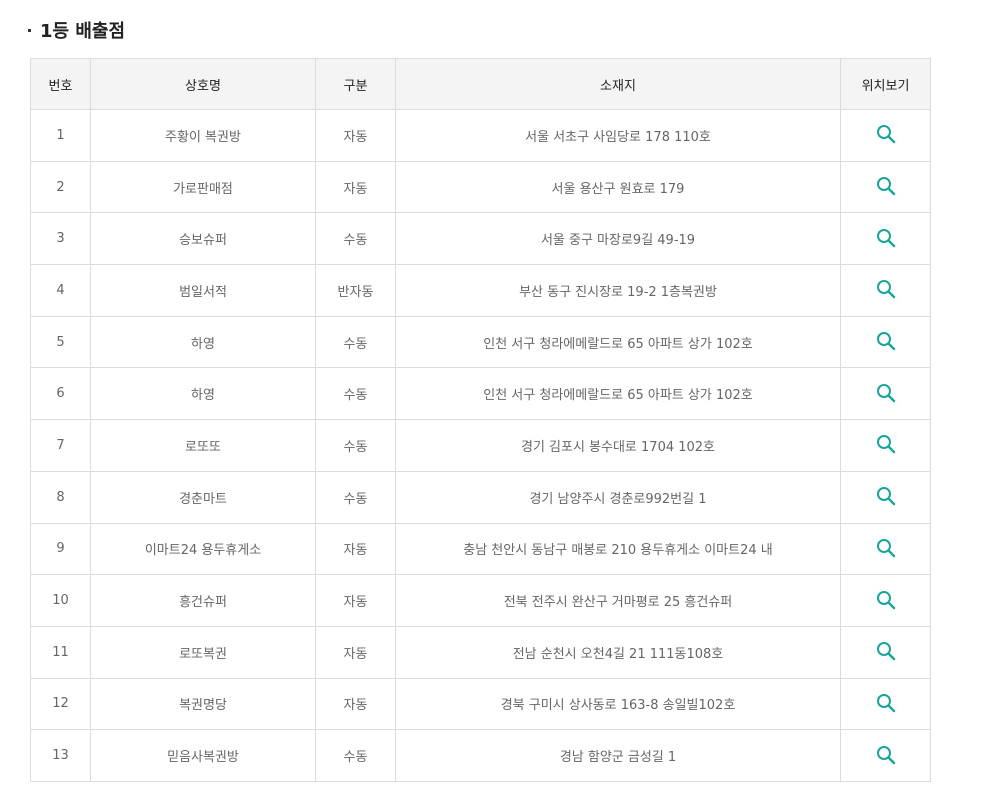 This screenshot has height=806, width=990. I want to click on table-row: 2 가로판매점 자동 서울 용산구 원효로 179, so click(480, 187).